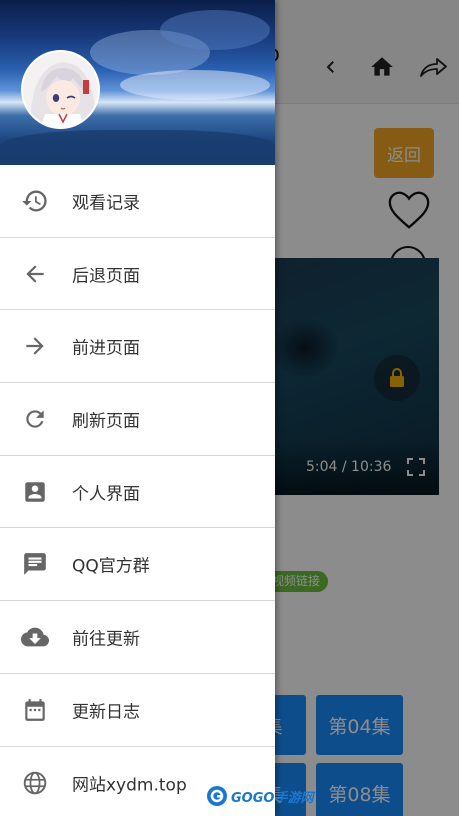 The height and width of the screenshot is (816, 459). I want to click on menu-item-changelog: 更新日志, so click(137, 710).